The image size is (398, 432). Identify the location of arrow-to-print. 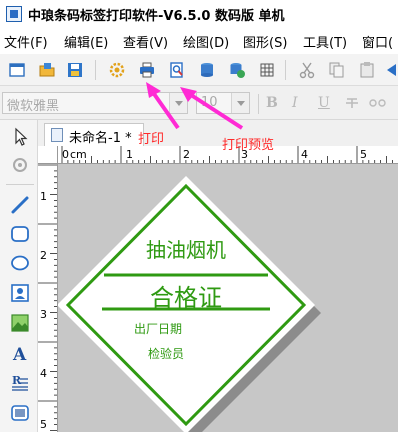
(165, 109).